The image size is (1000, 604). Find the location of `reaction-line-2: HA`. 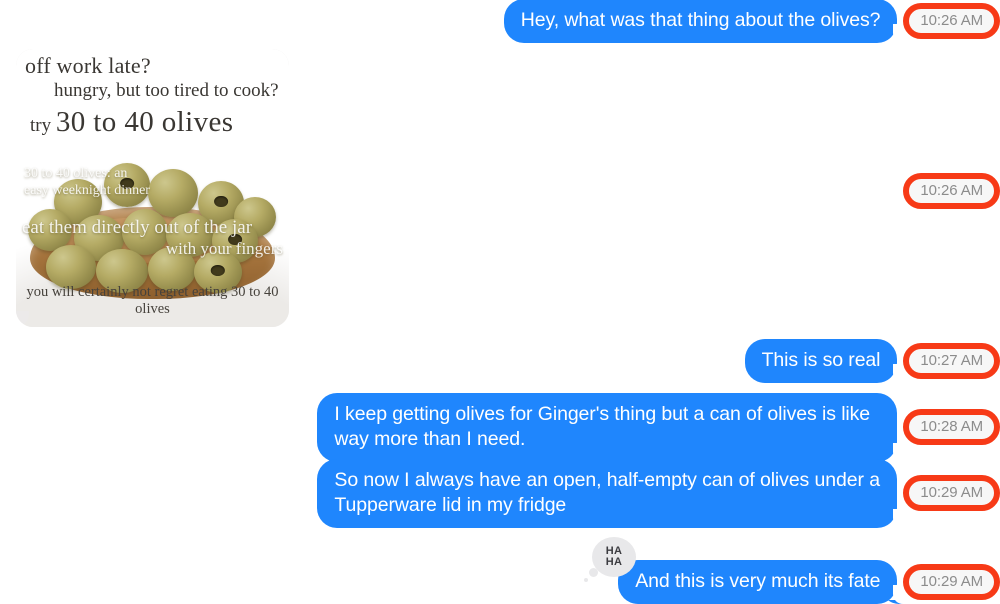

reaction-line-2: HA is located at coordinates (614, 562).